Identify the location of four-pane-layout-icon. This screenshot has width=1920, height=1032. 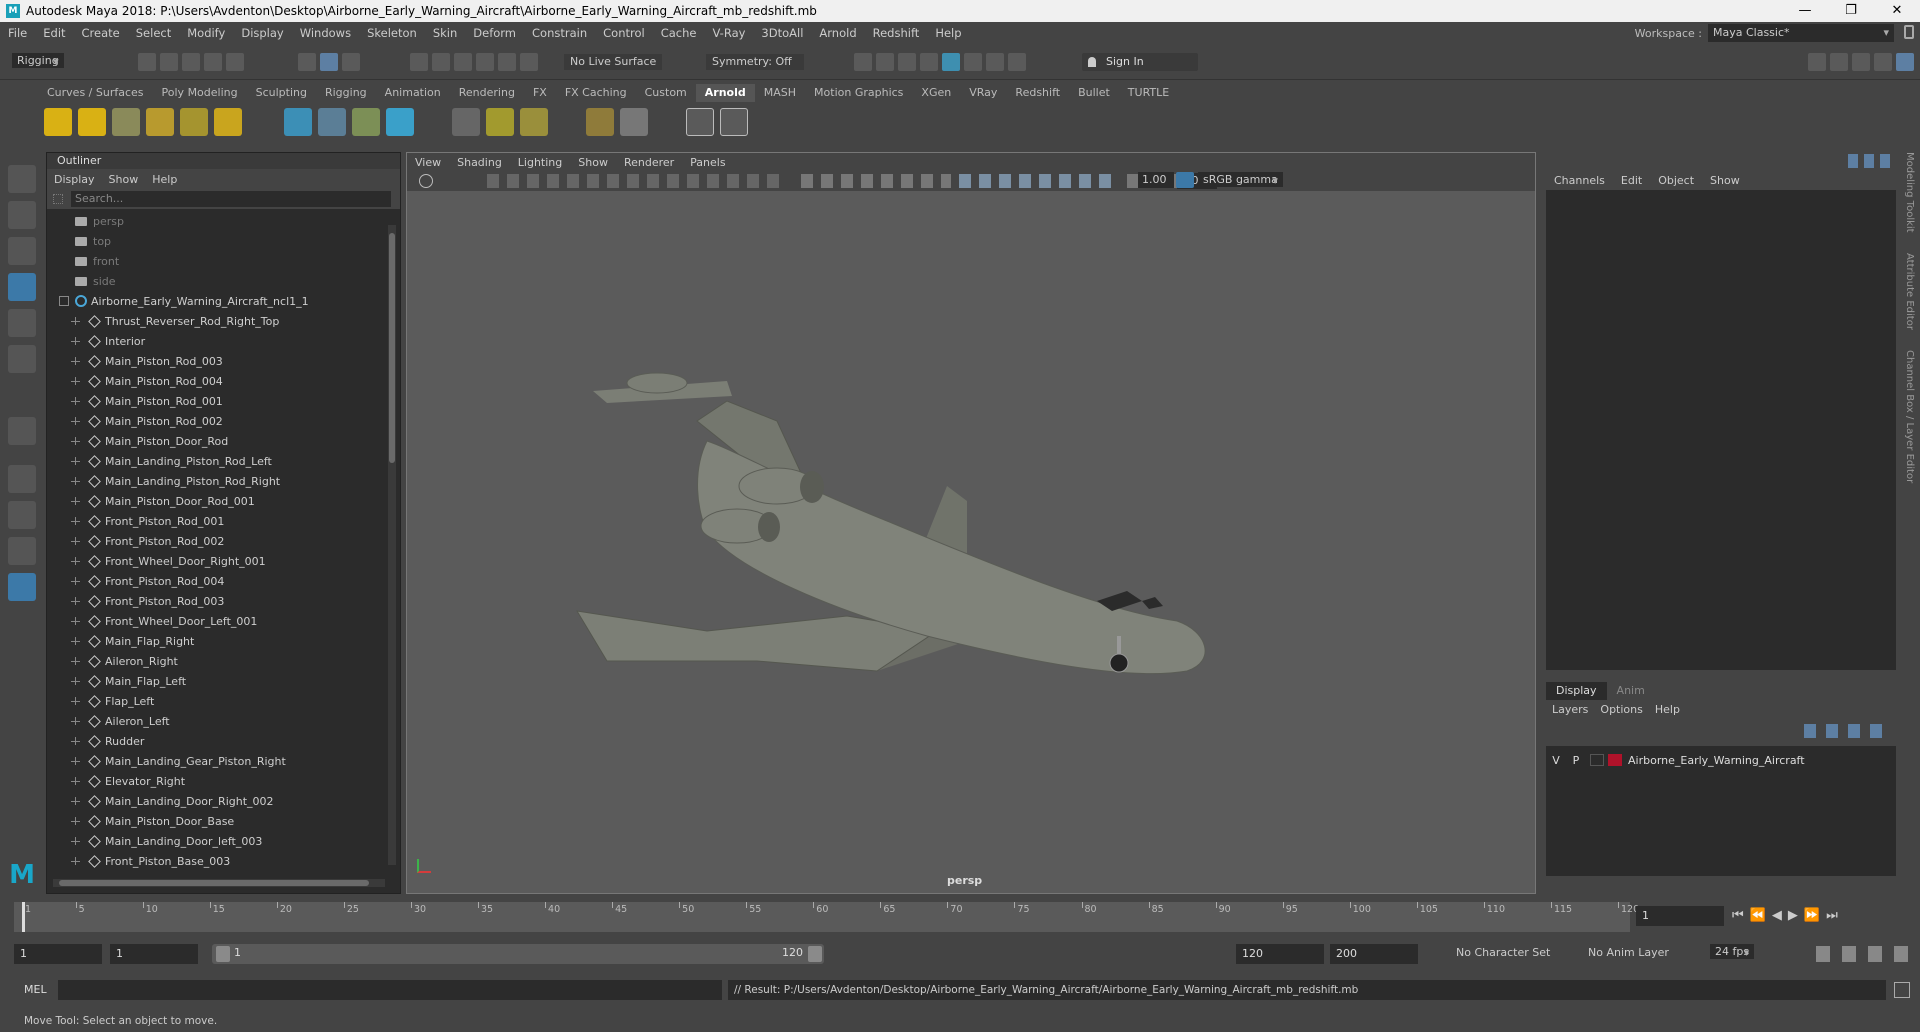
(22, 515).